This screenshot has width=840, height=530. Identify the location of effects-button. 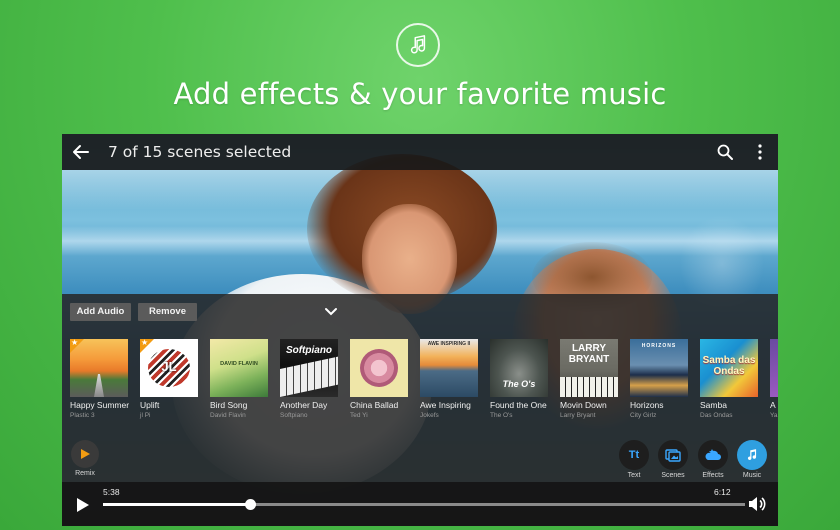
(713, 455).